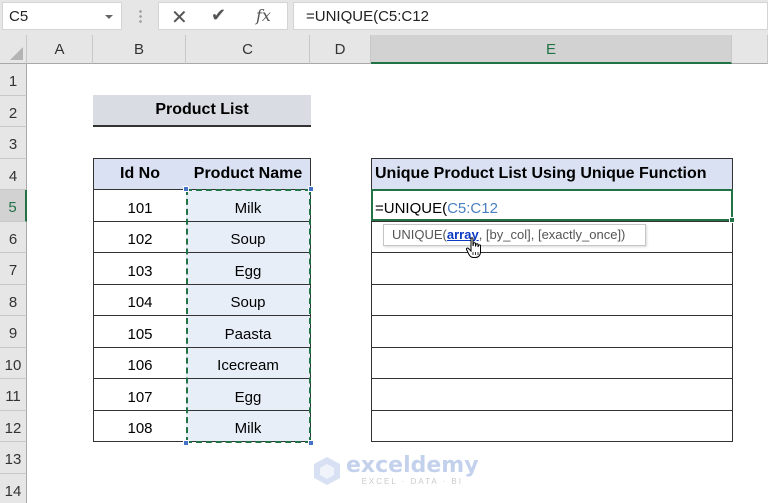  What do you see at coordinates (19, 16) in the screenshot?
I see `name-box-value: C5` at bounding box center [19, 16].